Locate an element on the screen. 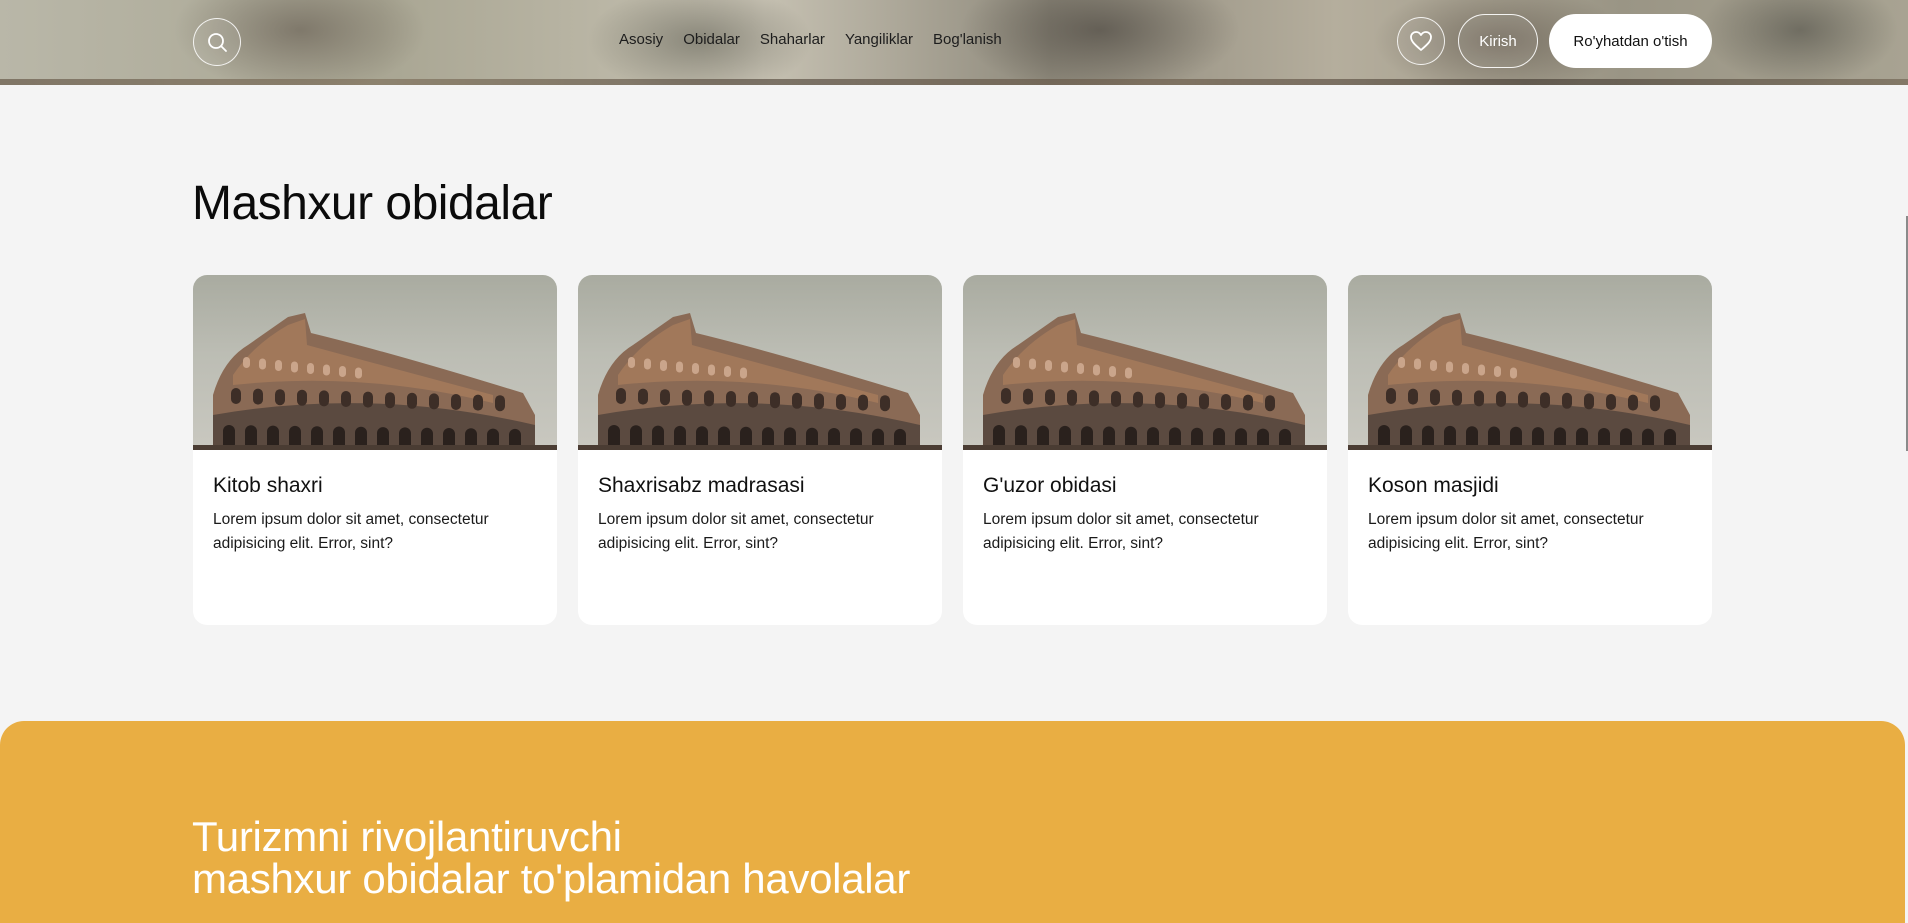 The height and width of the screenshot is (923, 1908). nav-link-asosiy: Asosiy is located at coordinates (641, 39).